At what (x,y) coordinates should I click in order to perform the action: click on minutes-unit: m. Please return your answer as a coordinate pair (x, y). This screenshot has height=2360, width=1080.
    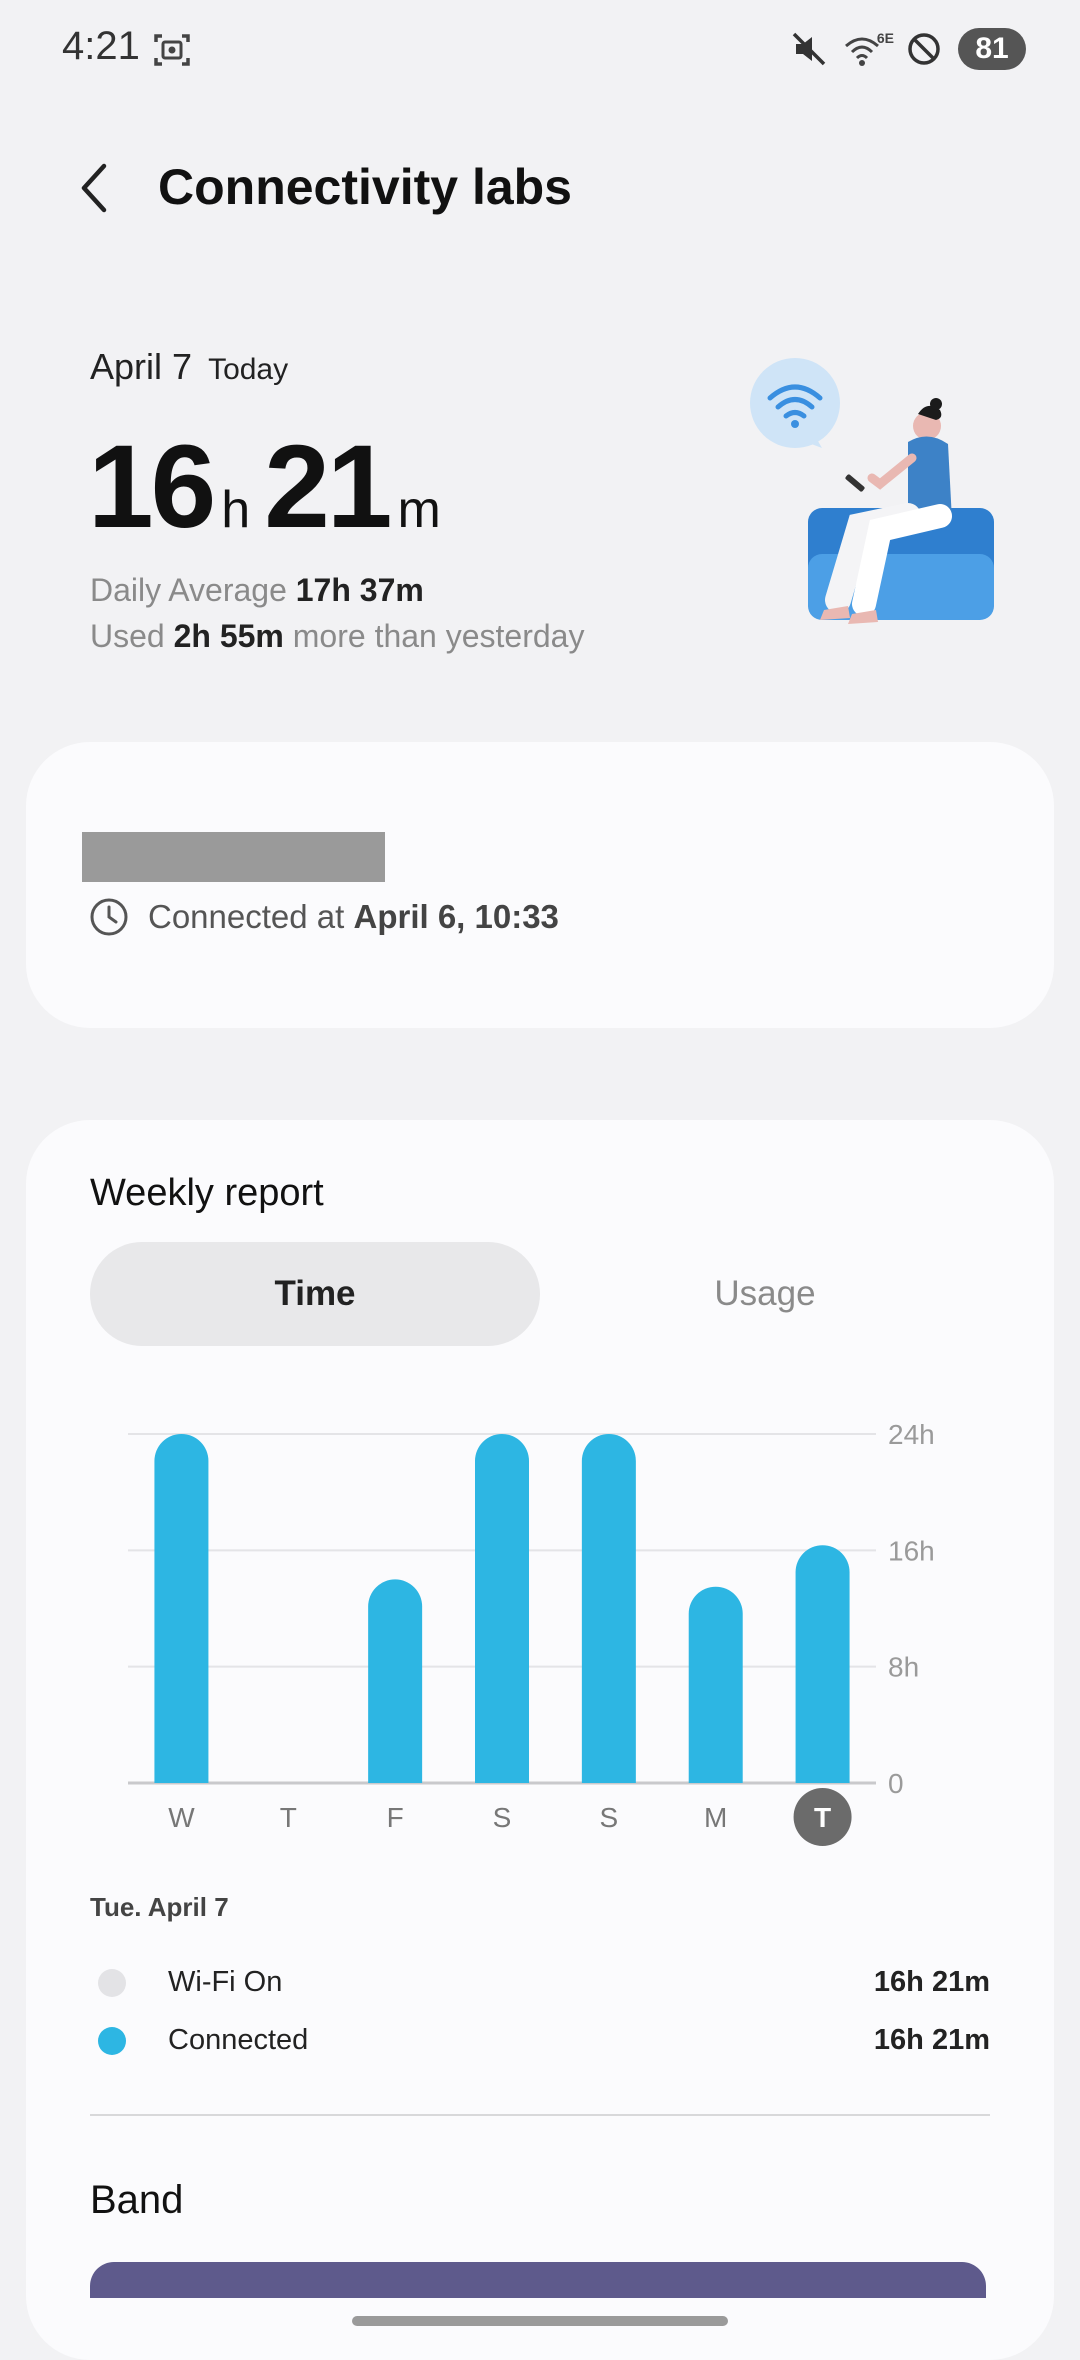
    Looking at the image, I should click on (419, 510).